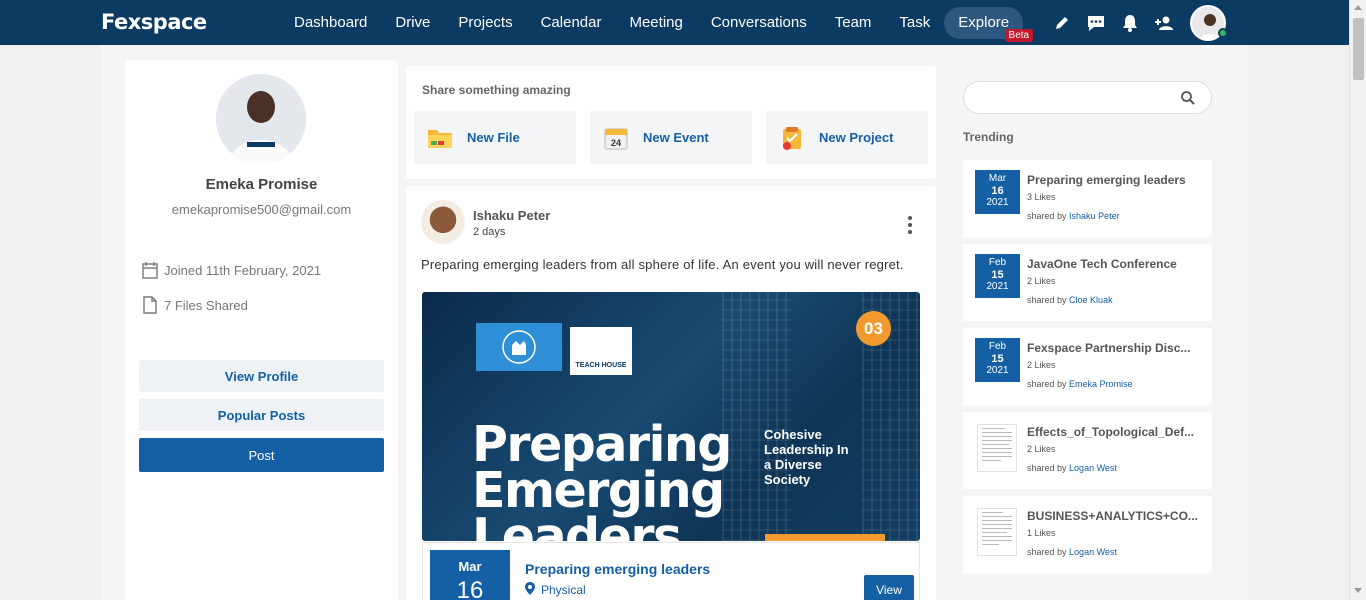 This screenshot has width=1366, height=600. I want to click on image-logo-left, so click(519, 347).